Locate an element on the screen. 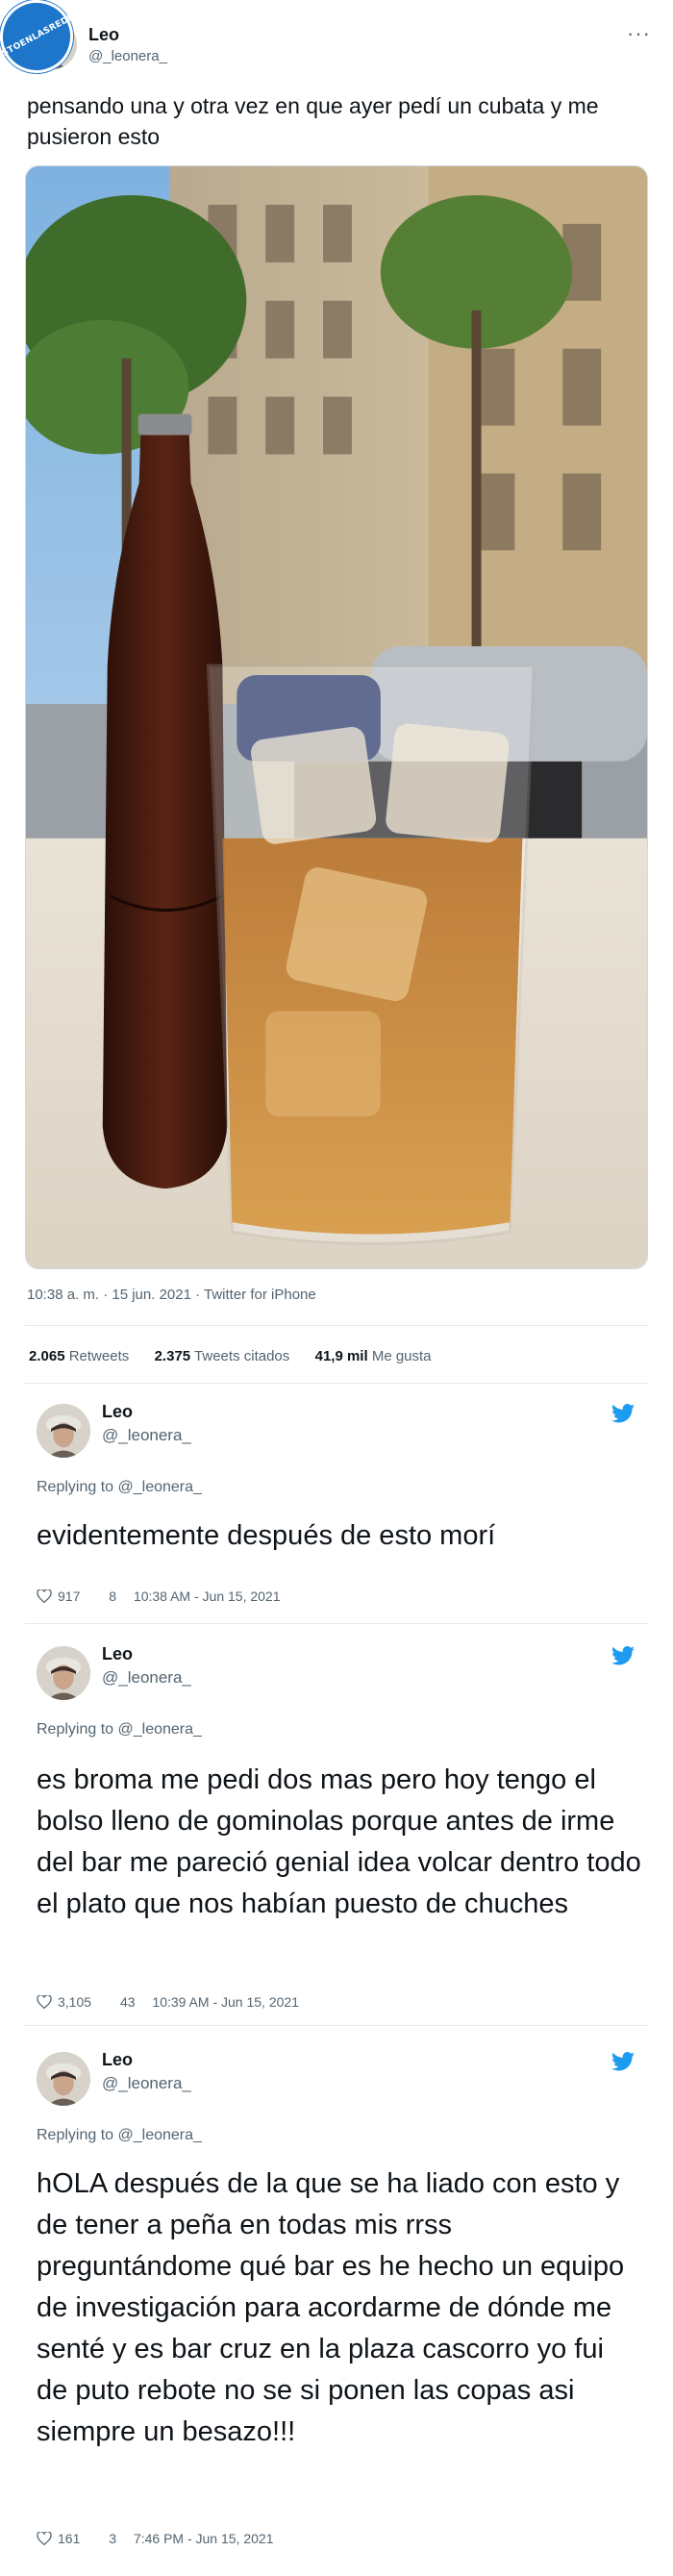 The width and height of the screenshot is (673, 2576). retweets-count: 2.065 is located at coordinates (47, 1356).